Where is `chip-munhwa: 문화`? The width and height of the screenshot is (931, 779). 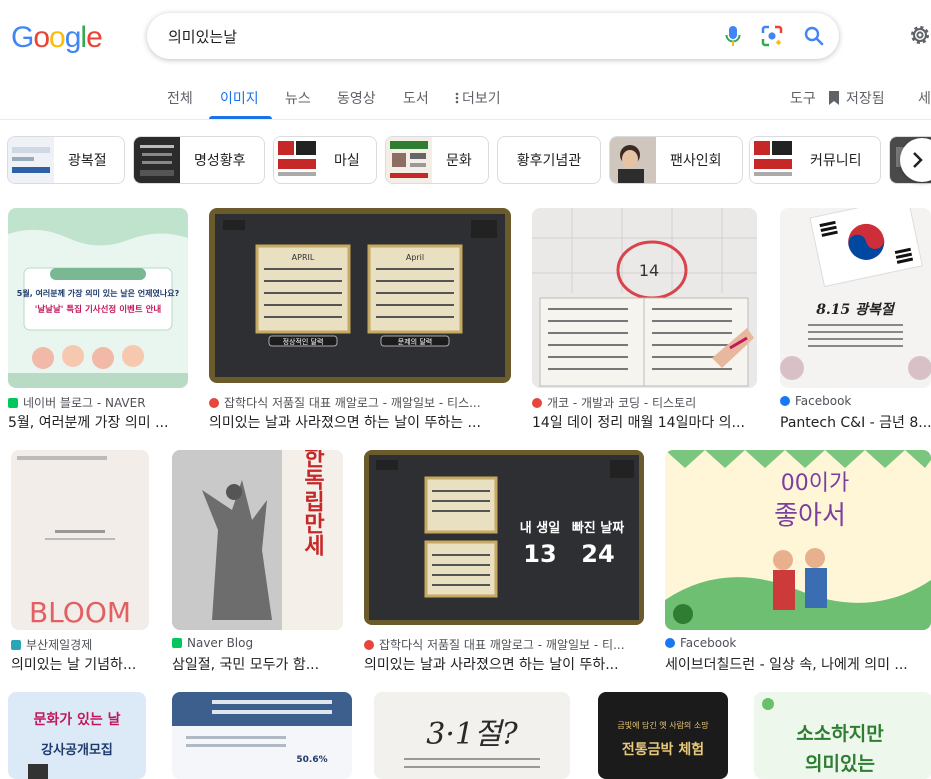 chip-munhwa: 문화 is located at coordinates (437, 160).